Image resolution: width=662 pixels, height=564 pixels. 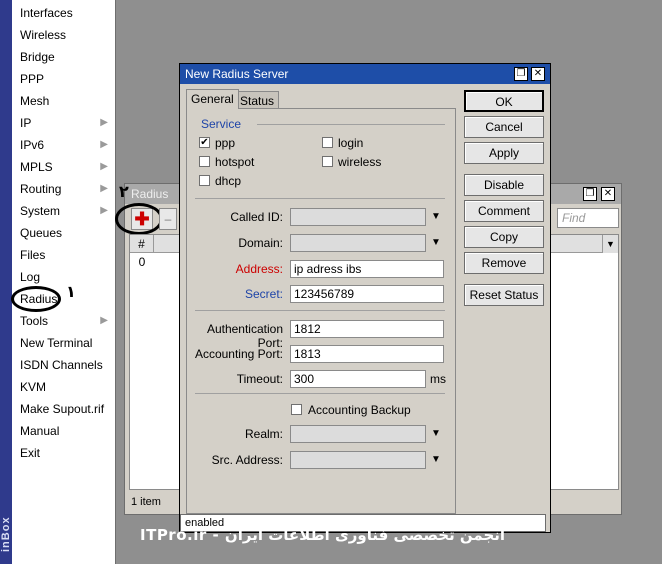 I want to click on menu-item-label: System, so click(x=40, y=211).